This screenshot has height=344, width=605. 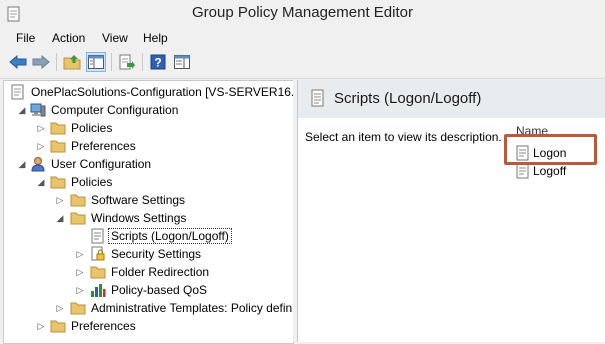 I want to click on tree-item-windows-settings: ◢ Windows Settings, so click(x=148, y=218).